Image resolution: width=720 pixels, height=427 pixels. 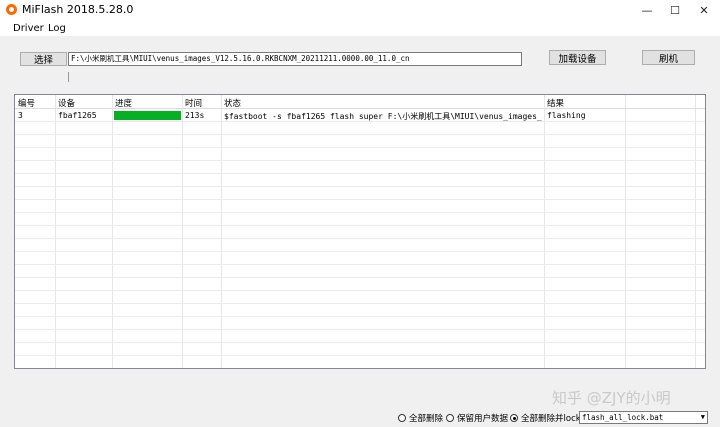 I want to click on progress-fill, so click(x=147, y=115).